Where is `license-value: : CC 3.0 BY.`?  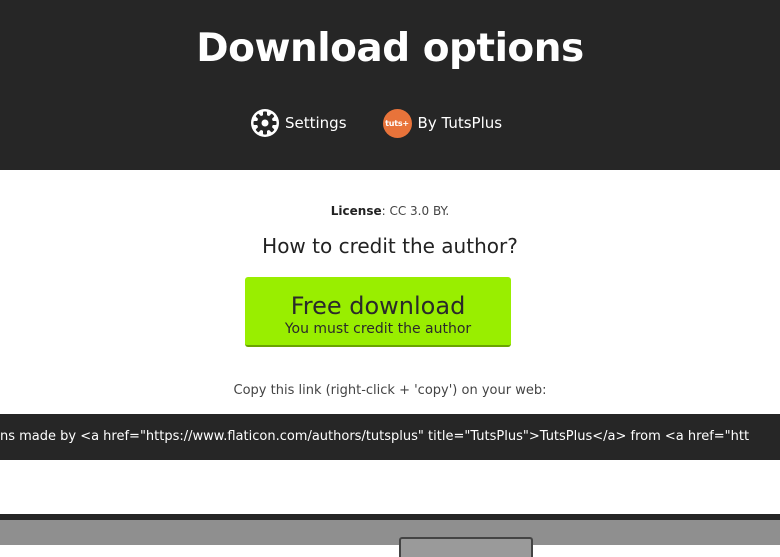 license-value: : CC 3.0 BY. is located at coordinates (415, 211).